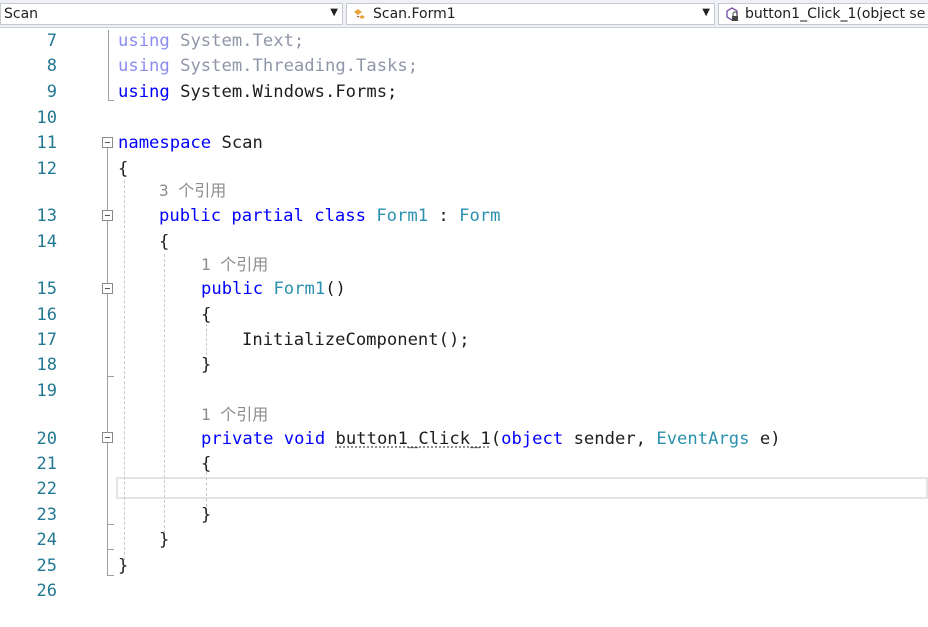 This screenshot has height=627, width=928. What do you see at coordinates (46, 489) in the screenshot?
I see `line-number: 22` at bounding box center [46, 489].